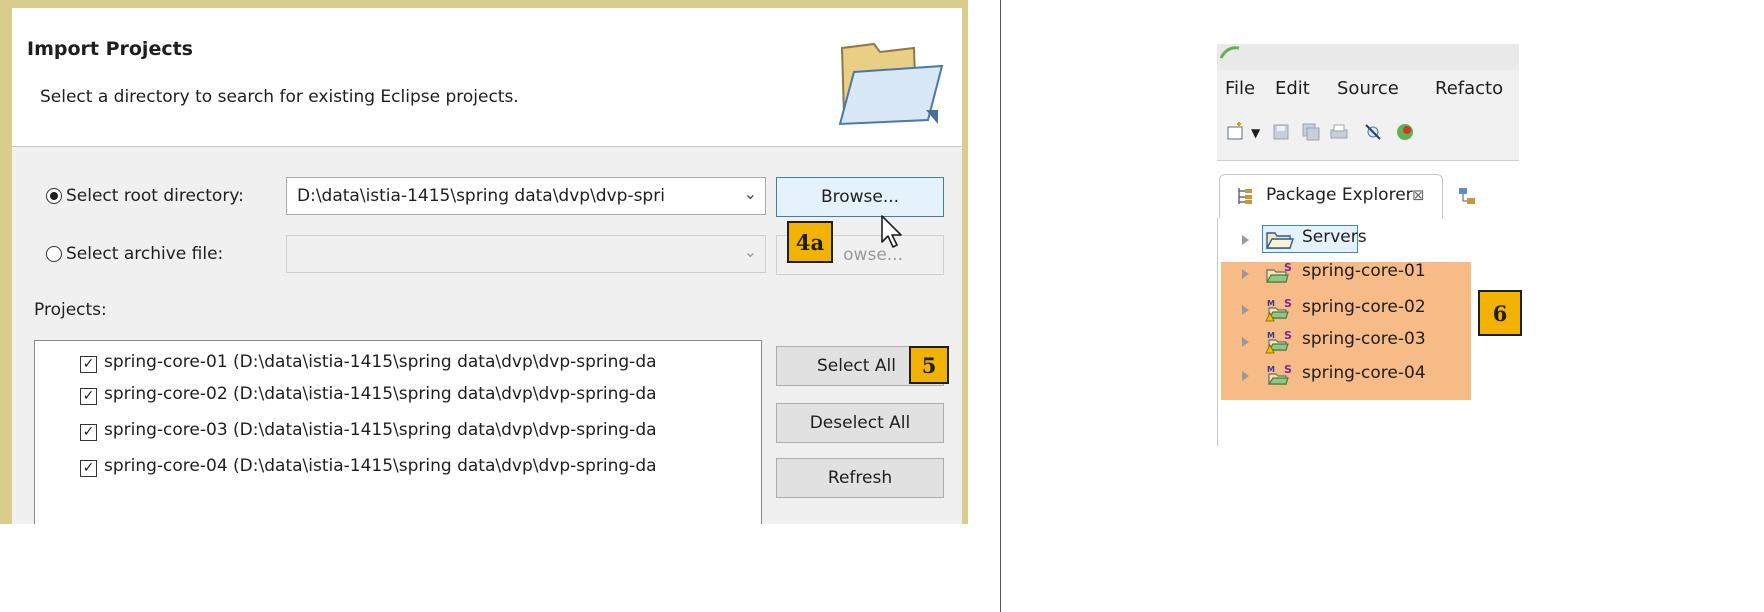 The height and width of the screenshot is (612, 1764). Describe the element at coordinates (1279, 374) in the screenshot. I see `maven-spring-project-icon: M S` at that location.